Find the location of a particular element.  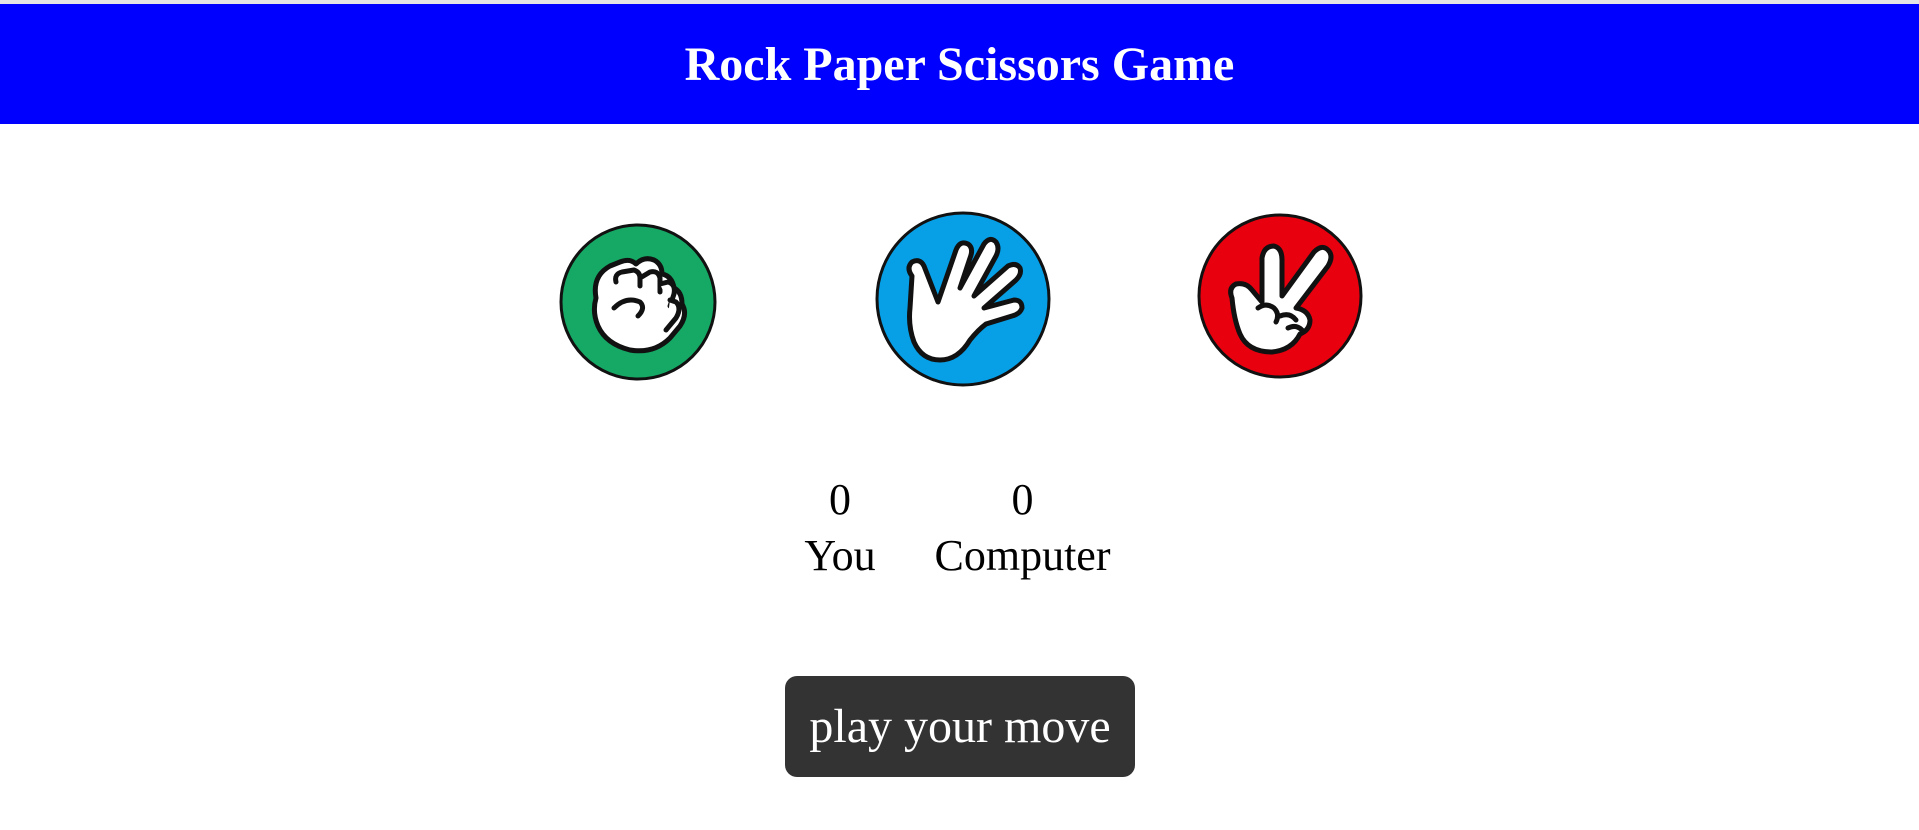

rock-choice is located at coordinates (638, 302).